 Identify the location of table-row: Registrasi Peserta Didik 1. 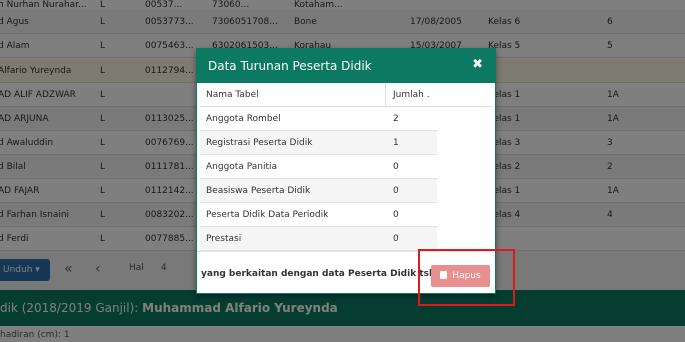
(318, 143).